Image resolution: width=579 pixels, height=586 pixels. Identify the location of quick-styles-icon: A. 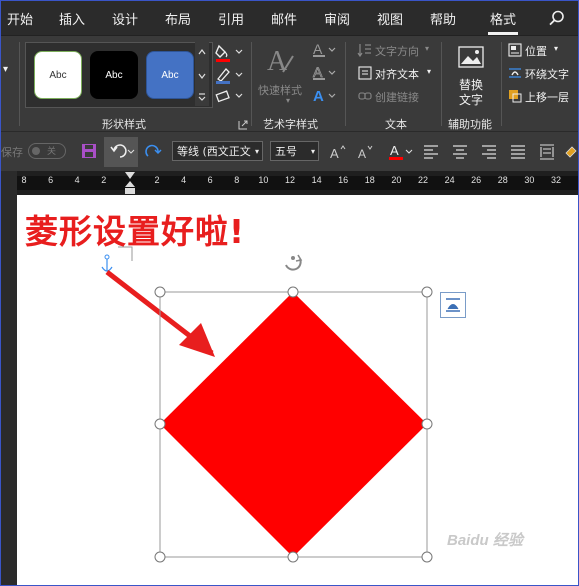
(281, 60).